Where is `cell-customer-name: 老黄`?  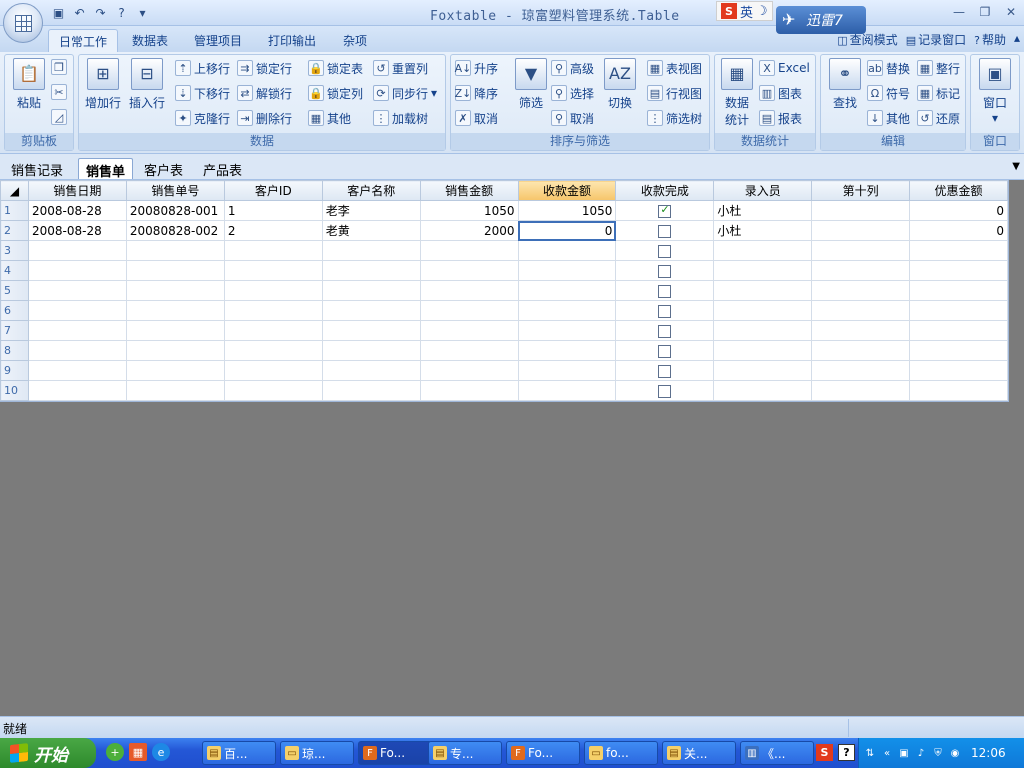
cell-customer-name: 老黄 is located at coordinates (371, 230).